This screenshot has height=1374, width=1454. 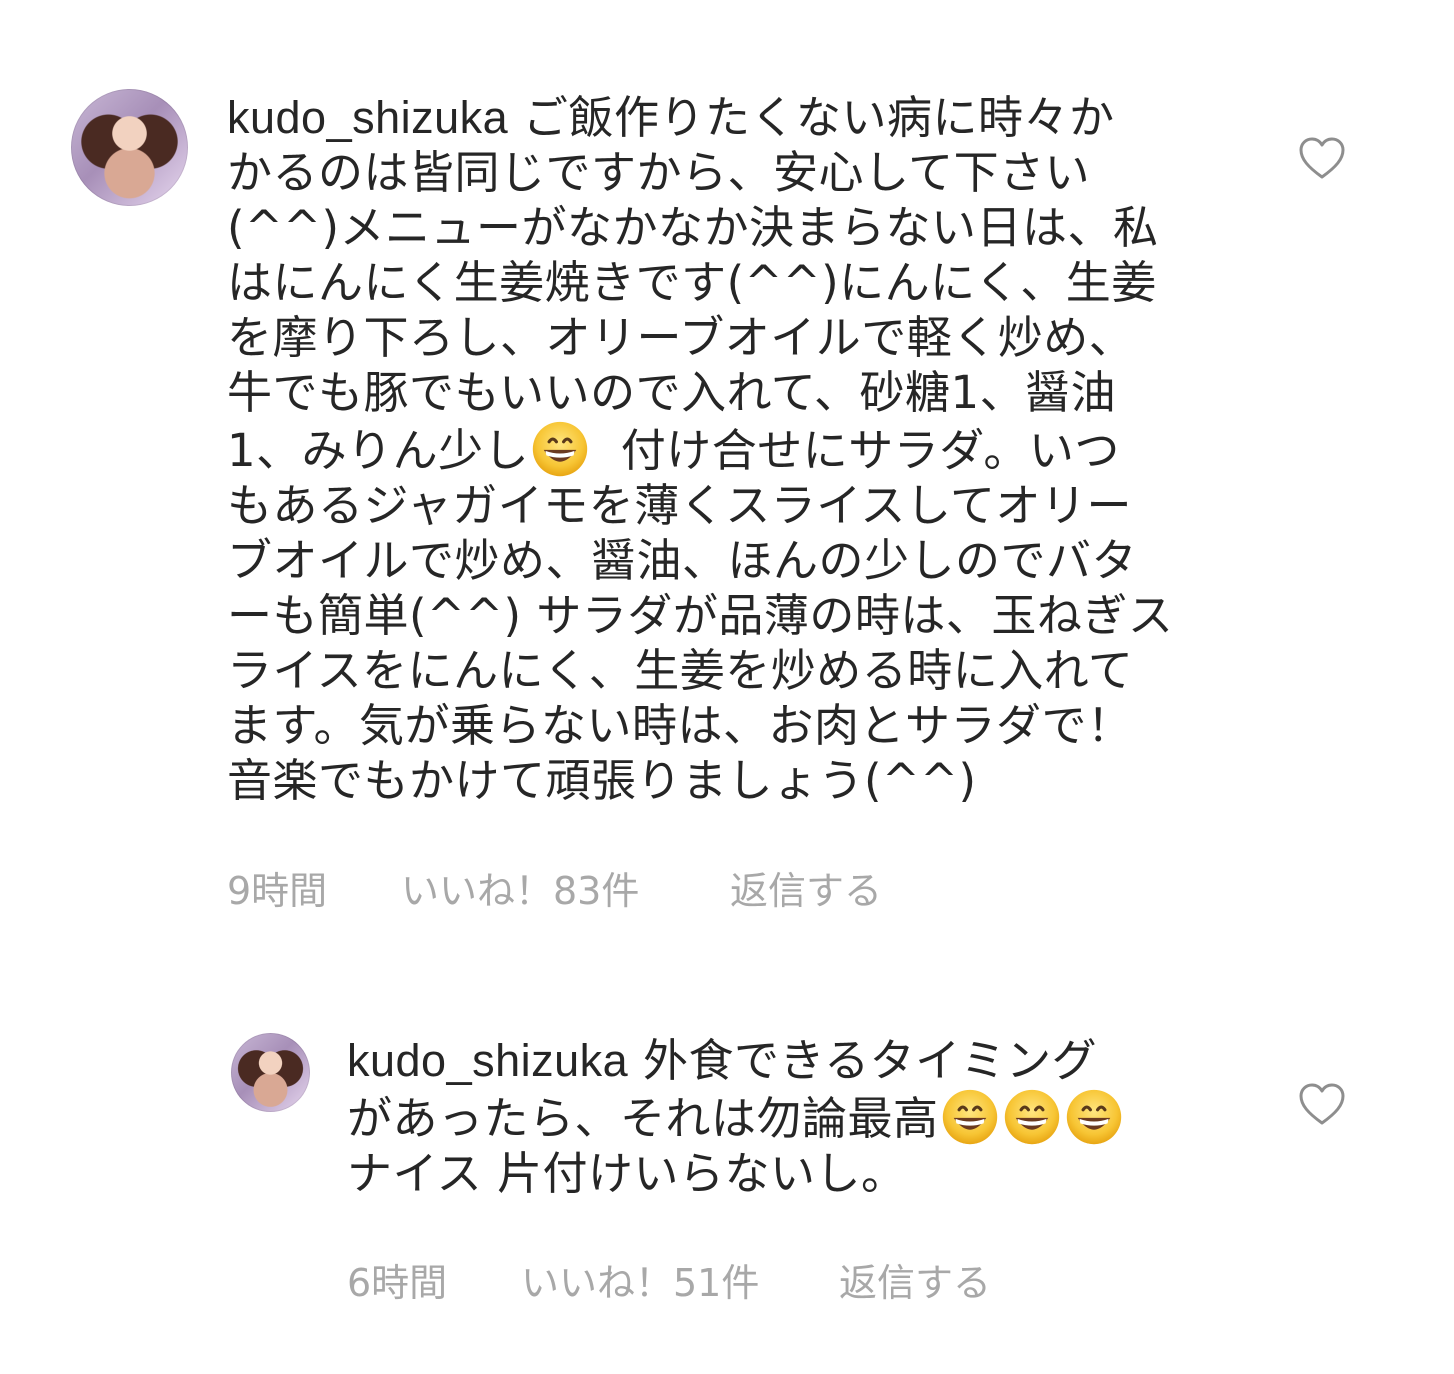 What do you see at coordinates (602, 780) in the screenshot?
I see `comment-line: 音楽でもかけて頑張りましょう(^^)` at bounding box center [602, 780].